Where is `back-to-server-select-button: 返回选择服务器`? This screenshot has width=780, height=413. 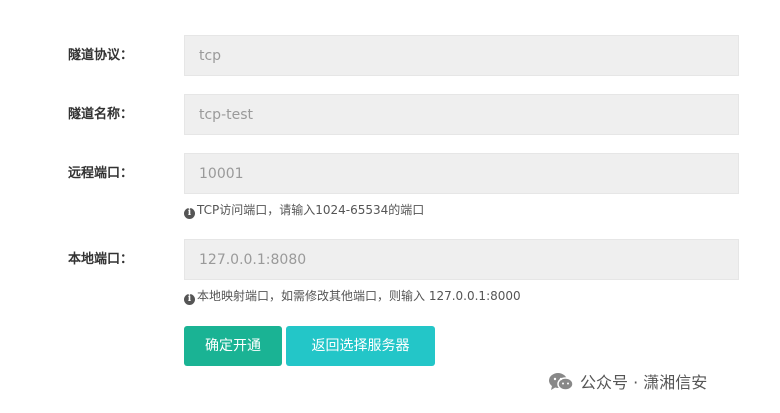
back-to-server-select-button: 返回选择服务器 is located at coordinates (360, 346).